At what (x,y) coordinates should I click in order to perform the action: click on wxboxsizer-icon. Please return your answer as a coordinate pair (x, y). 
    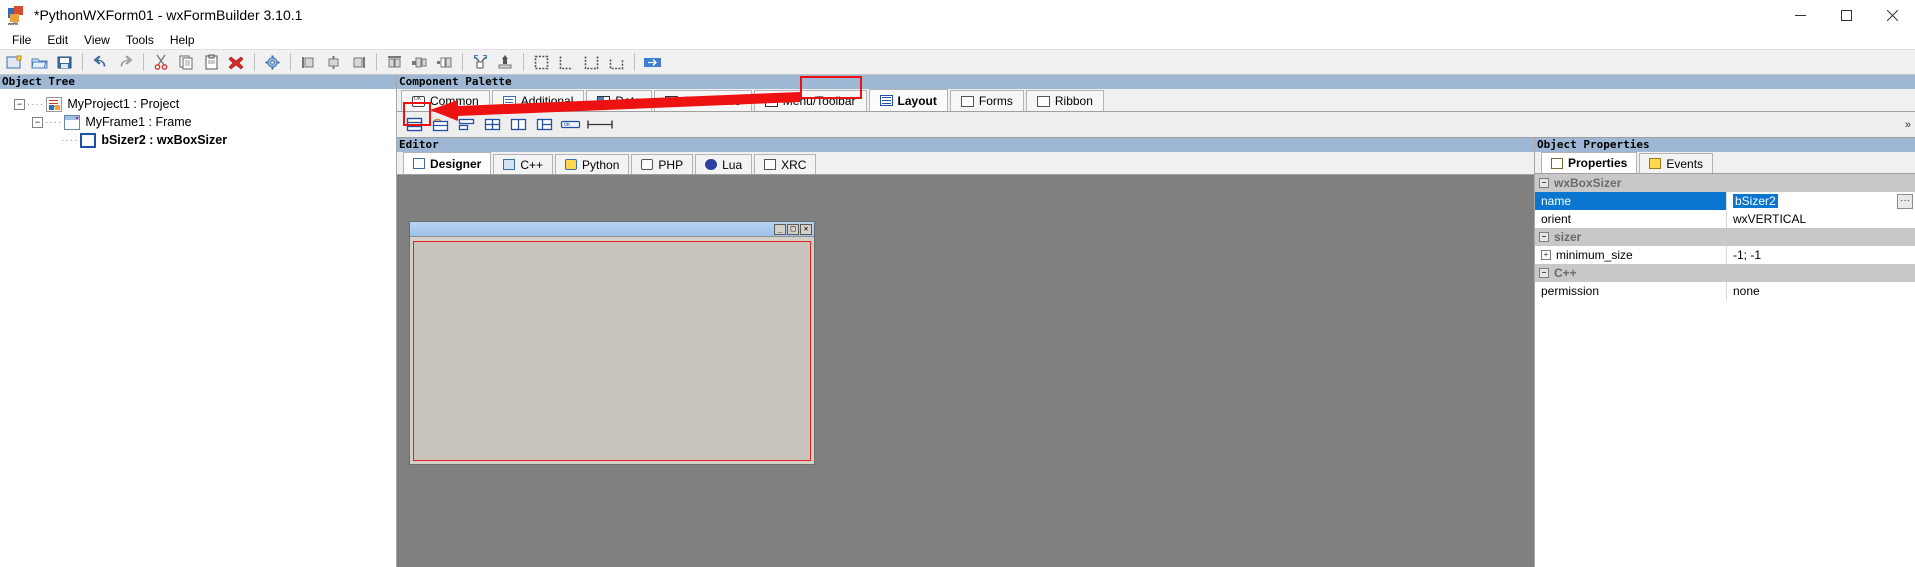
    Looking at the image, I should click on (414, 125).